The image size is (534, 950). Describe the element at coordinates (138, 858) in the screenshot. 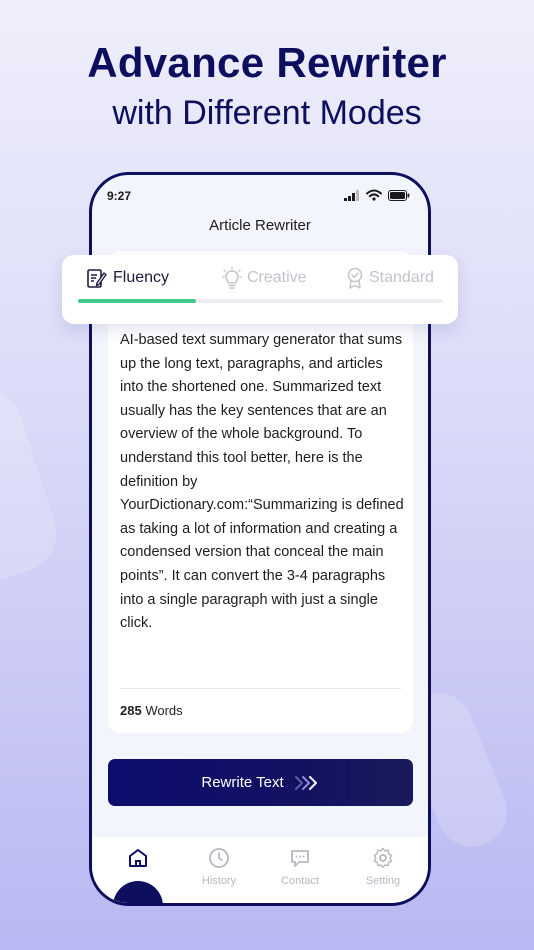

I see `home-icon` at that location.